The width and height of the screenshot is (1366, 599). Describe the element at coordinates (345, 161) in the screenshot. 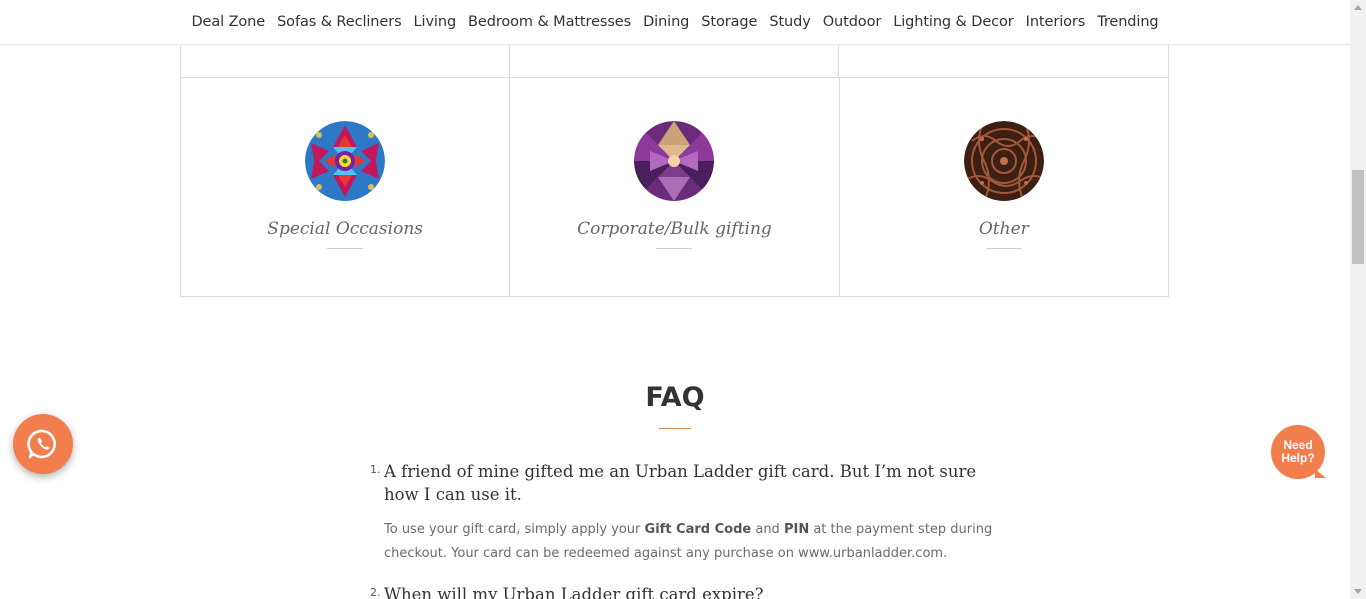

I see `kaleidoscope-blue-icon` at that location.